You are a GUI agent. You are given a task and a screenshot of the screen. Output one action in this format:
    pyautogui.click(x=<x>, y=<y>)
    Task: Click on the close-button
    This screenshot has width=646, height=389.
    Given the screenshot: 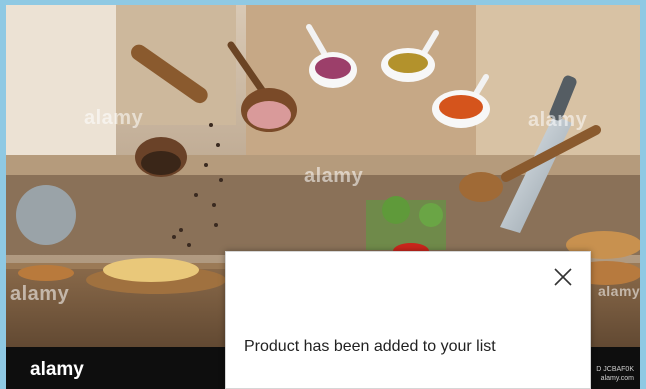 What is the action you would take?
    pyautogui.click(x=563, y=277)
    